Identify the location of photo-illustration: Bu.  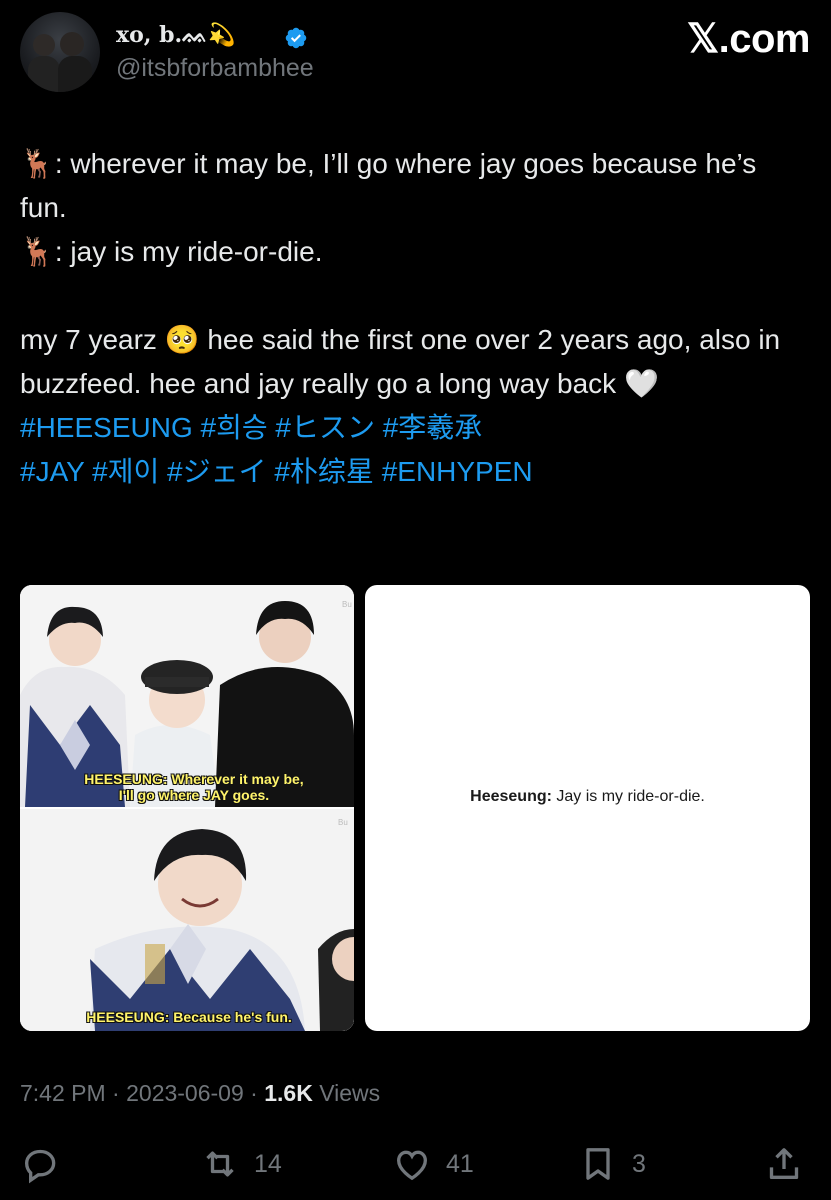
(187, 920).